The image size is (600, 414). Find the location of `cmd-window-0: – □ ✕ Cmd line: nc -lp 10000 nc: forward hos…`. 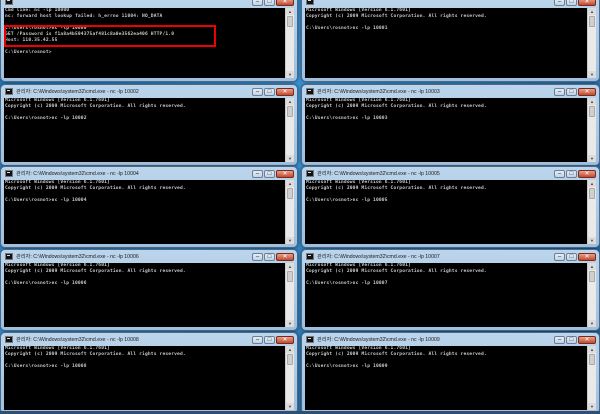

cmd-window-0: – □ ✕ Cmd line: nc -lp 10000 nc: forward hos… is located at coordinates (149, 41).